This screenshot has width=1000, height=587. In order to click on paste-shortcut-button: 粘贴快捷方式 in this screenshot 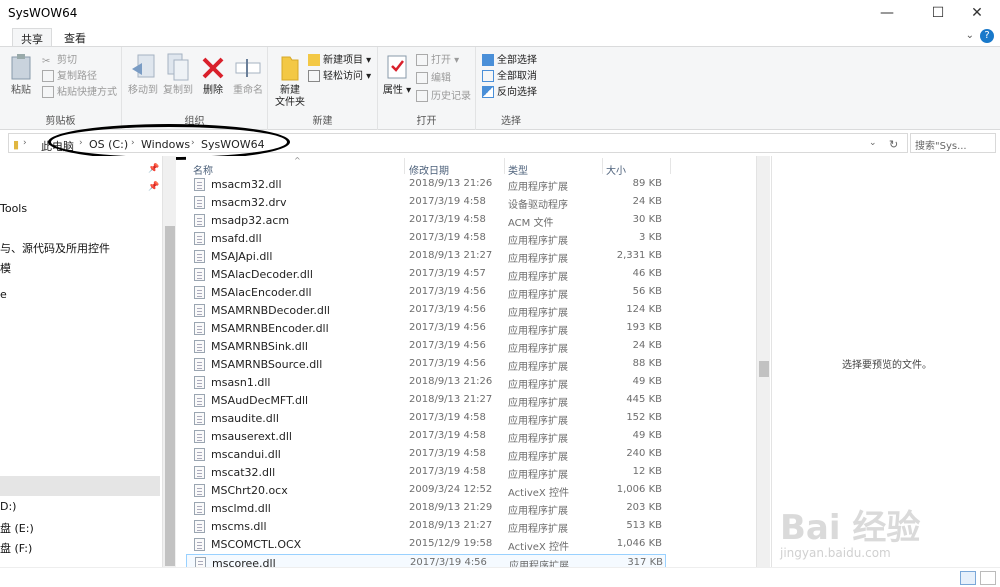, I will do `click(79, 93)`.